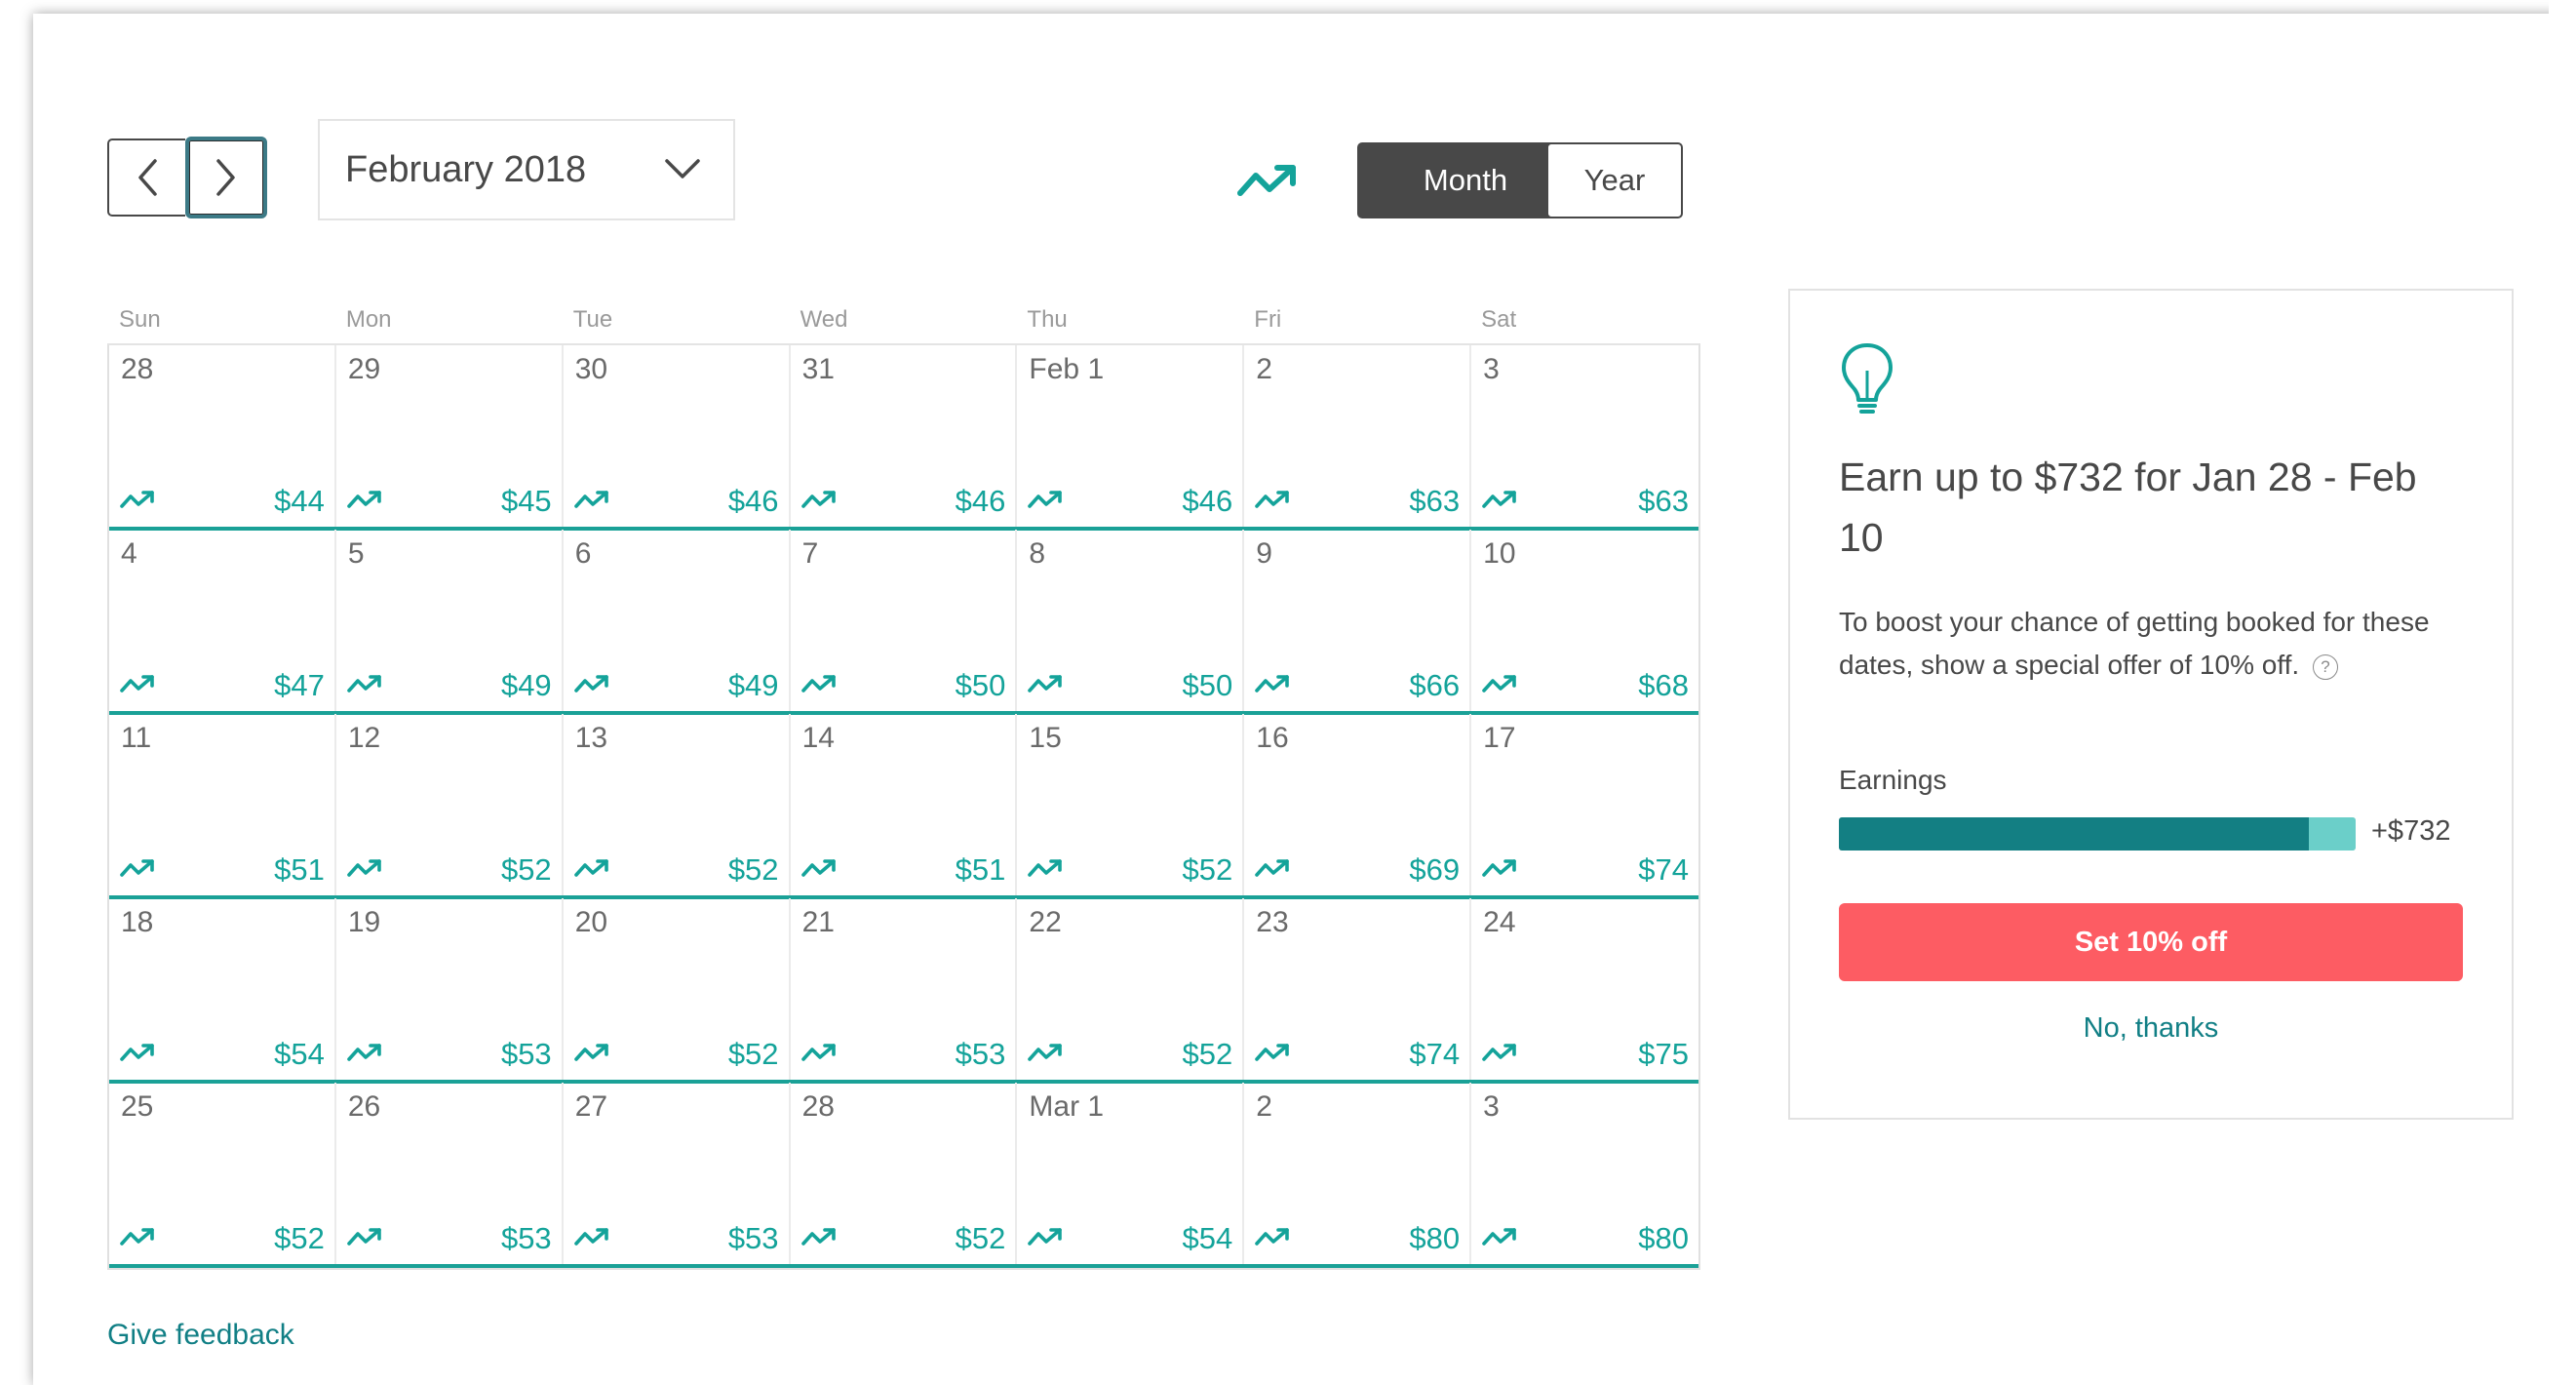 The height and width of the screenshot is (1385, 2576). I want to click on night-price: $51, so click(299, 869).